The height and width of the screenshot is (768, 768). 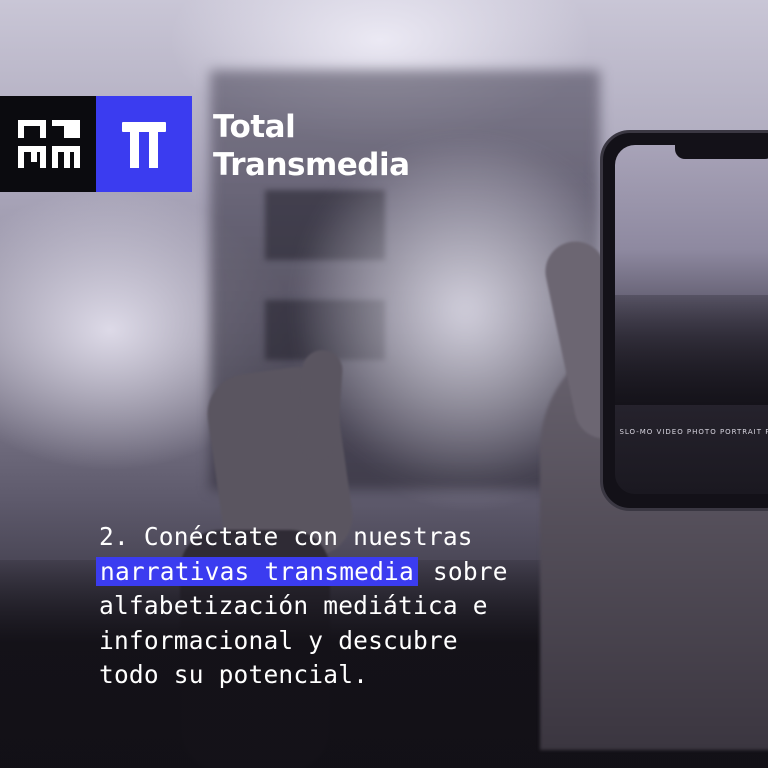 I want to click on caption-line-2: narrativas transmedia sobre, so click(x=377, y=572).